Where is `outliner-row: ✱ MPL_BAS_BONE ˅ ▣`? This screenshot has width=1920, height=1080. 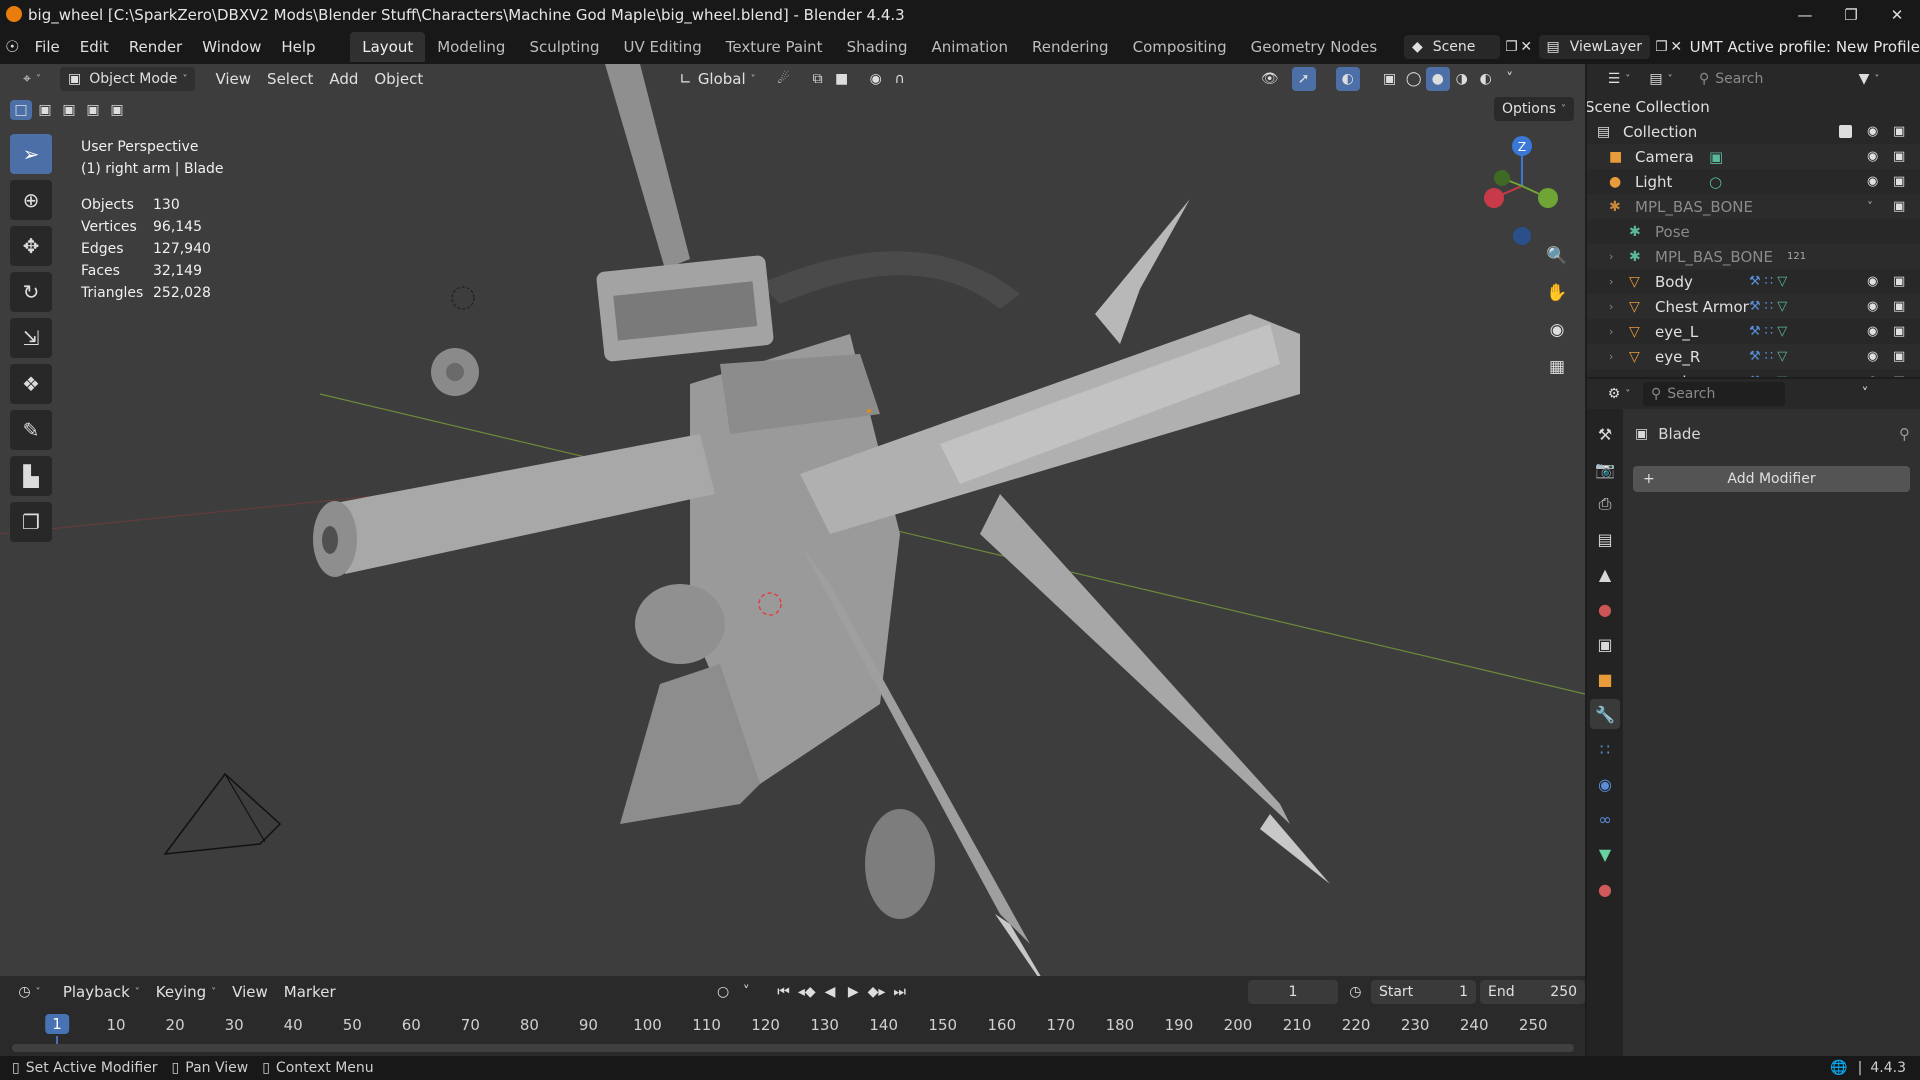 outliner-row: ✱ MPL_BAS_BONE ˅ ▣ is located at coordinates (1753, 206).